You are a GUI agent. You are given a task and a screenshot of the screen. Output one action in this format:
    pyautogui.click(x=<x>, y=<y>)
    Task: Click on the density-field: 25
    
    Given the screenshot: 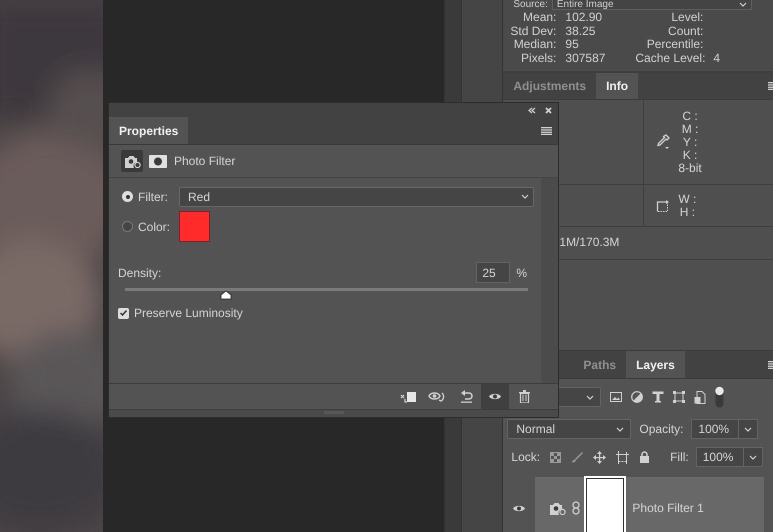 What is the action you would take?
    pyautogui.click(x=493, y=272)
    